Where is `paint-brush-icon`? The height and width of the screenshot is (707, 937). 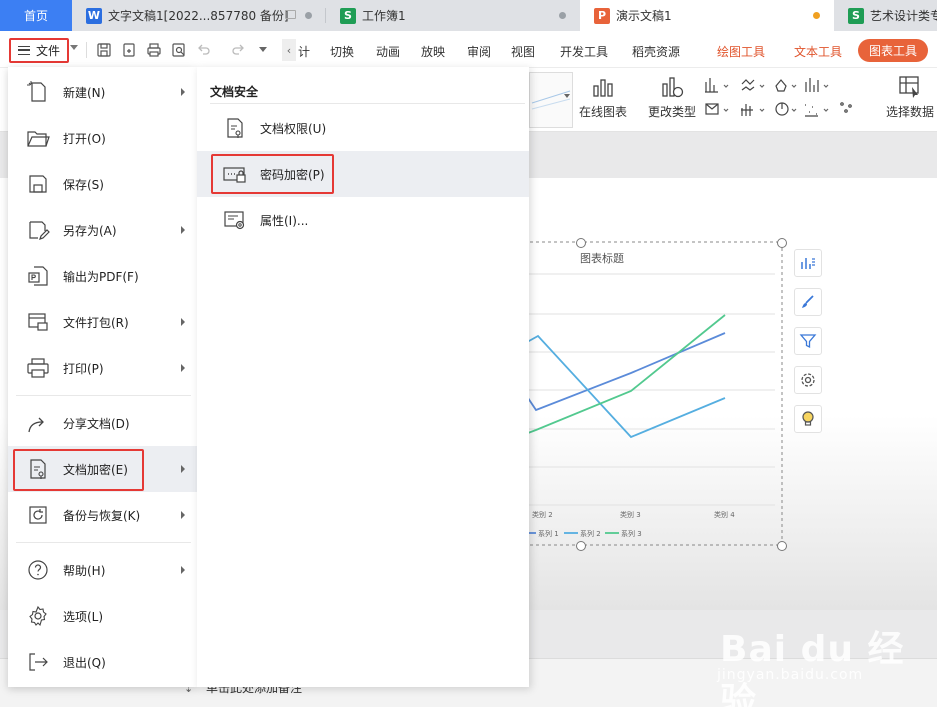 paint-brush-icon is located at coordinates (808, 301).